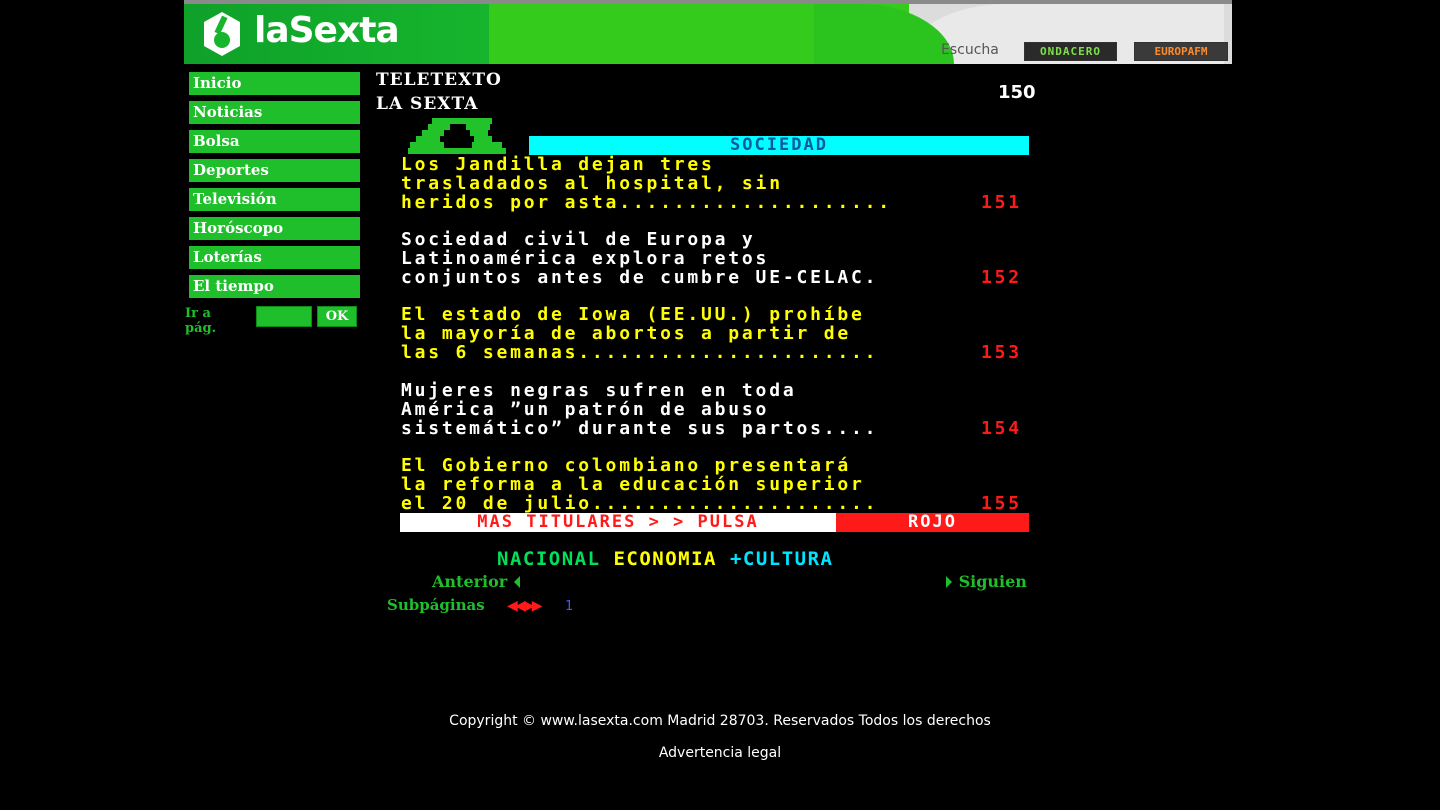 The width and height of the screenshot is (1440, 810). What do you see at coordinates (274, 170) in the screenshot?
I see `sidebar-item-deportes: Deportes` at bounding box center [274, 170].